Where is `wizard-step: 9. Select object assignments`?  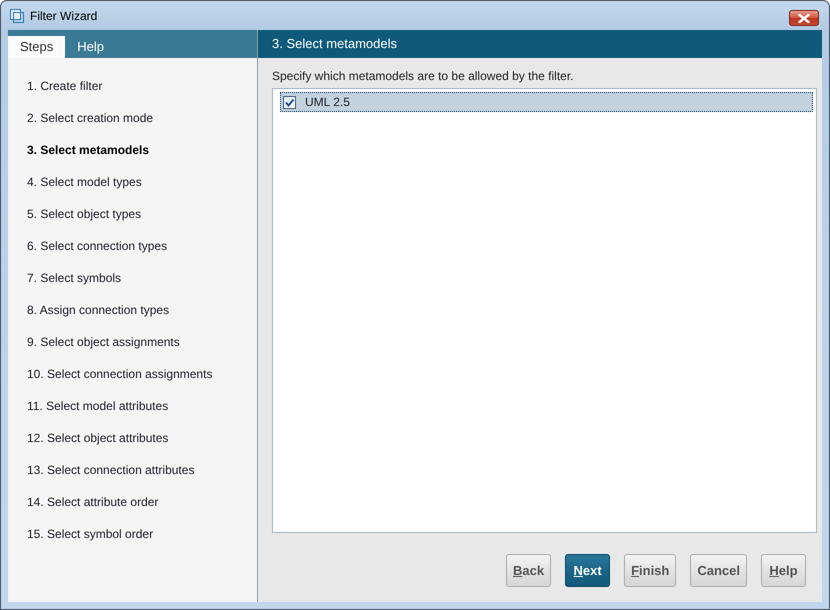 wizard-step: 9. Select object assignments is located at coordinates (103, 342).